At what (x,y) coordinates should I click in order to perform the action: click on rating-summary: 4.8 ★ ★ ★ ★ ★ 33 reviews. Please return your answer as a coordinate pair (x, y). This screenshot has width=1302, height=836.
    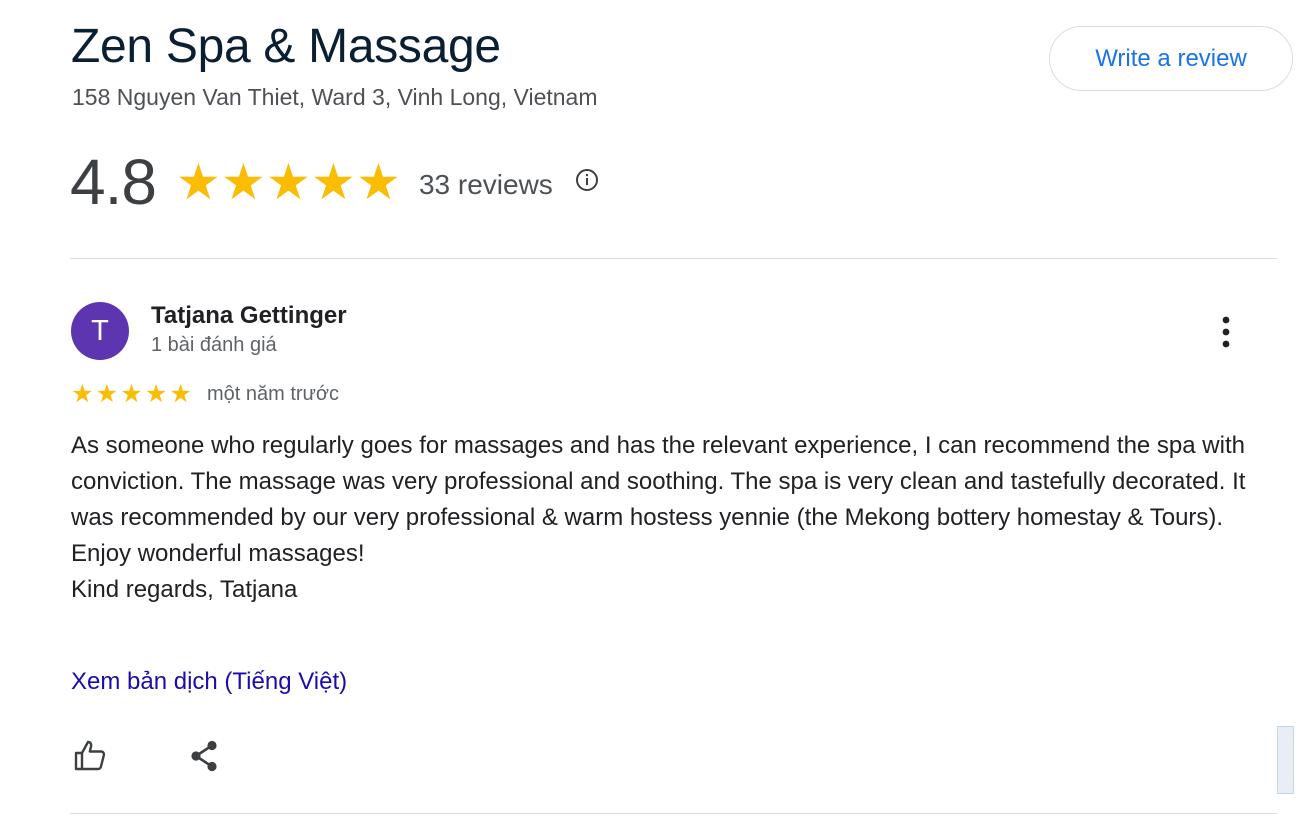
    Looking at the image, I should click on (334, 182).